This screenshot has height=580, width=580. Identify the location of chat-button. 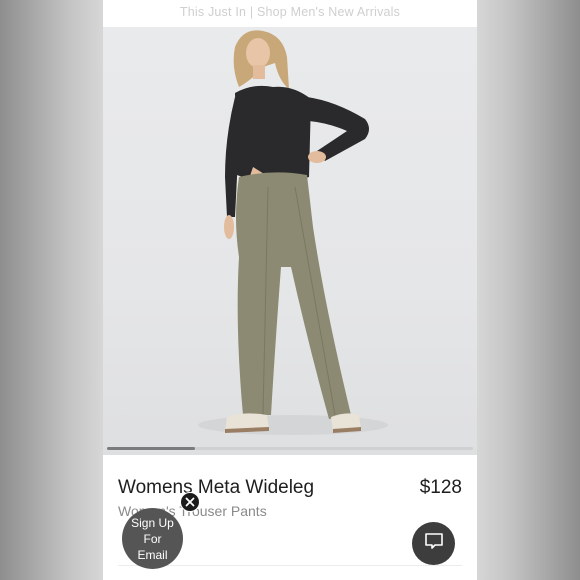
(433, 543).